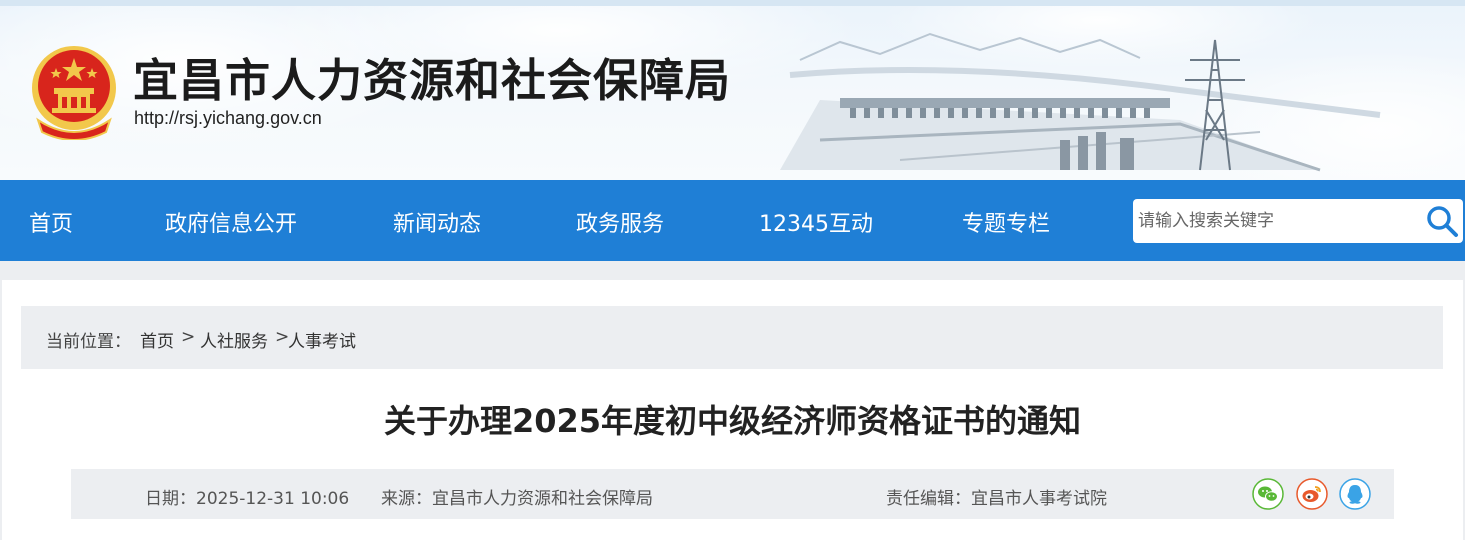  I want to click on site-url: http://rsj.yichang.gov.cn, so click(228, 118).